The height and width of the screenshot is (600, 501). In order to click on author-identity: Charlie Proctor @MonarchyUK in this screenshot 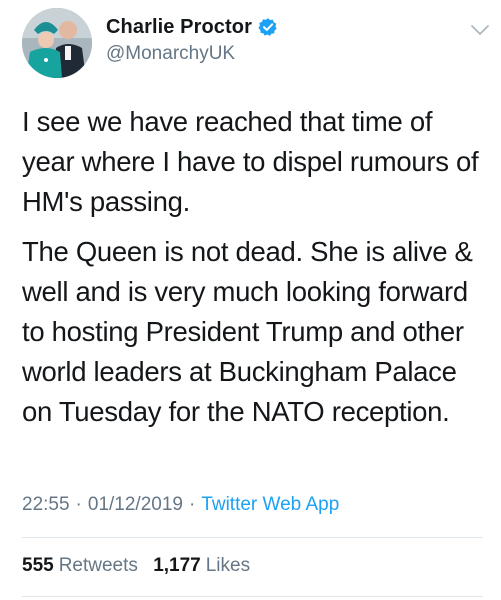, I will do `click(192, 39)`.